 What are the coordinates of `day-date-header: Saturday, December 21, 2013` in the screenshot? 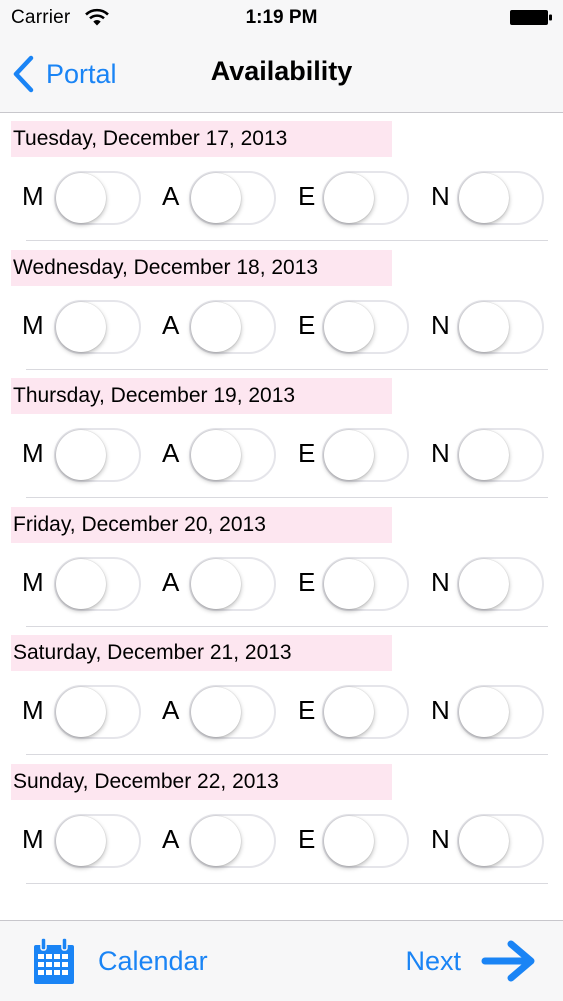 It's located at (201, 653).